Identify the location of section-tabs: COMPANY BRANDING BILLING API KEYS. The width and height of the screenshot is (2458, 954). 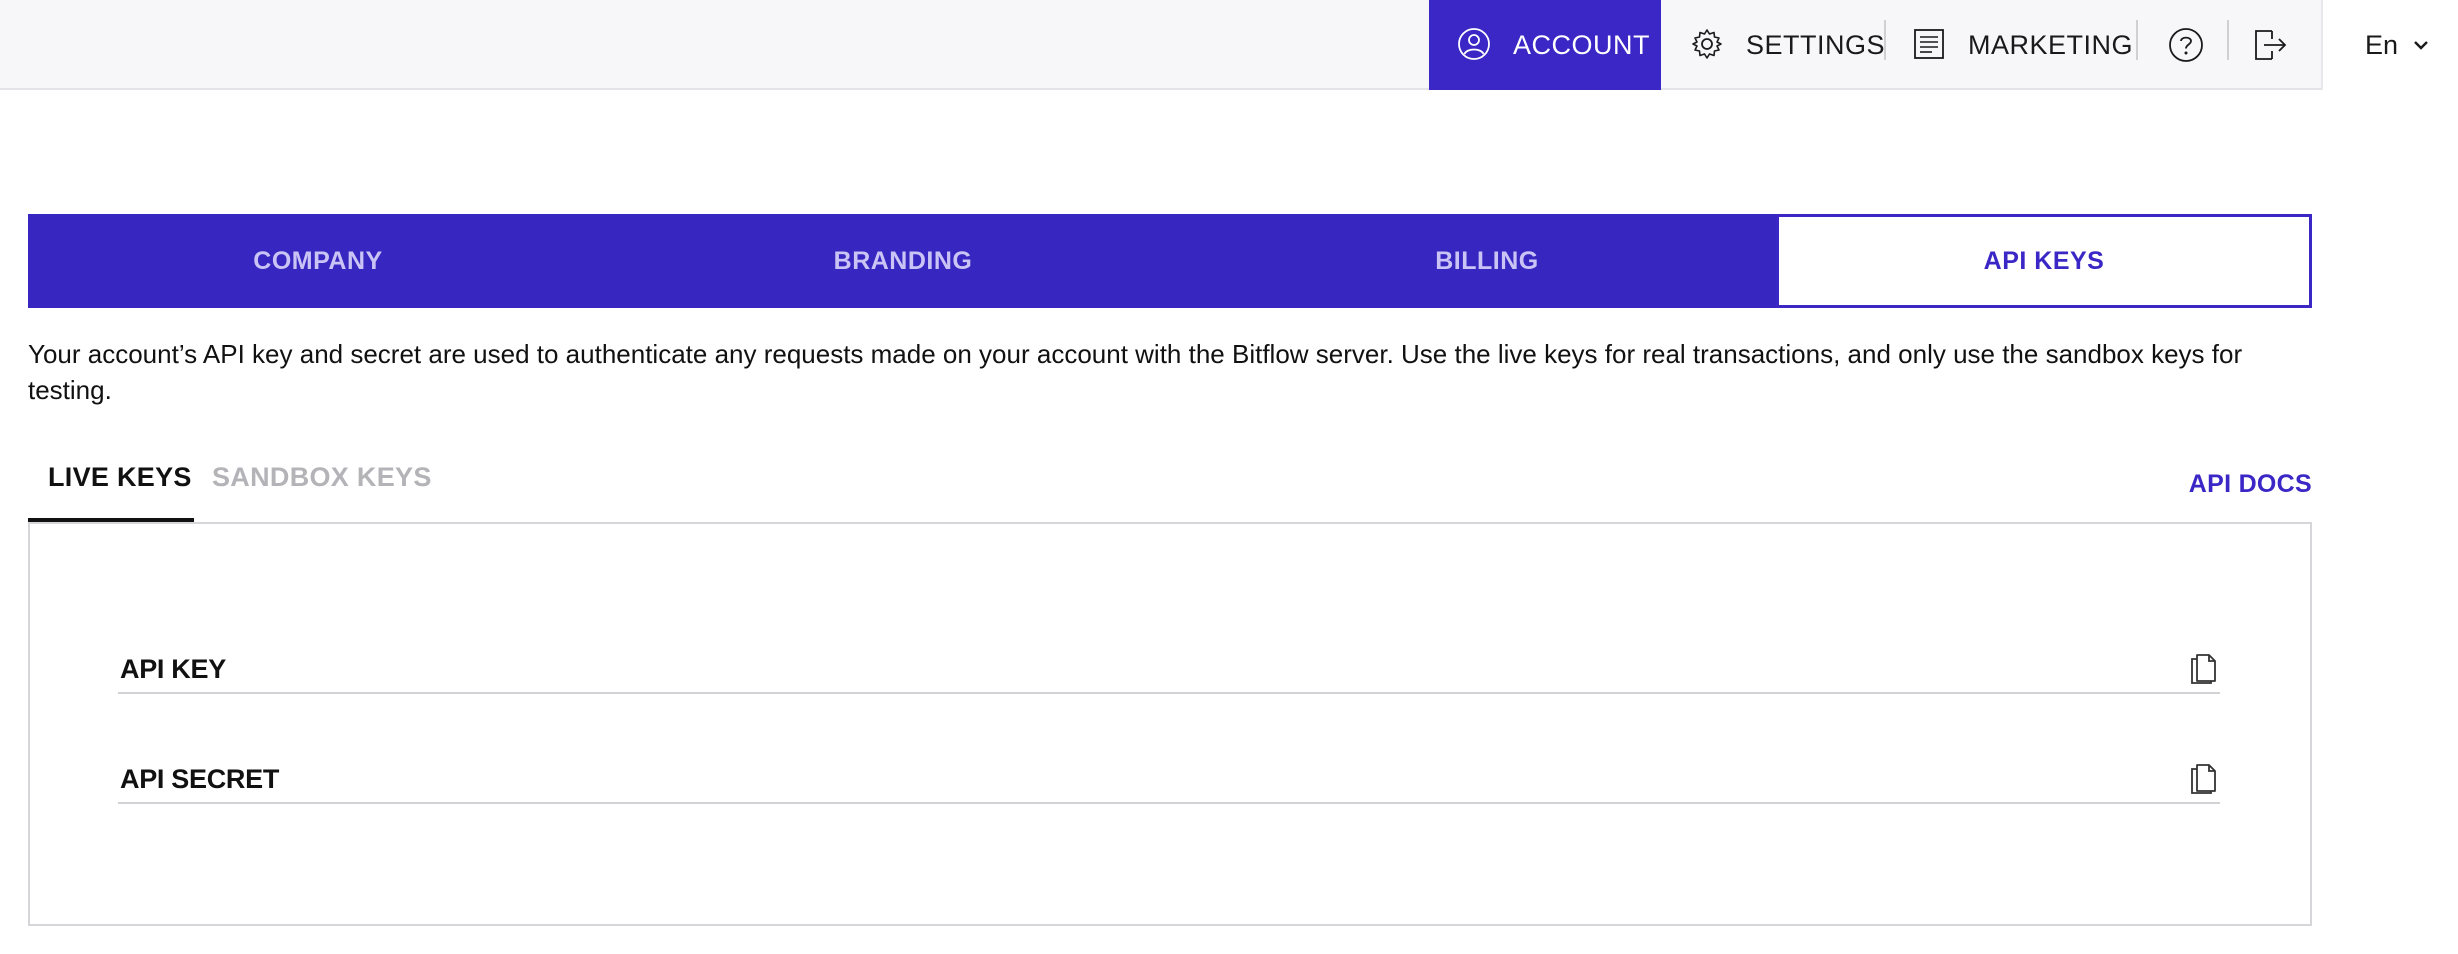
(1170, 261).